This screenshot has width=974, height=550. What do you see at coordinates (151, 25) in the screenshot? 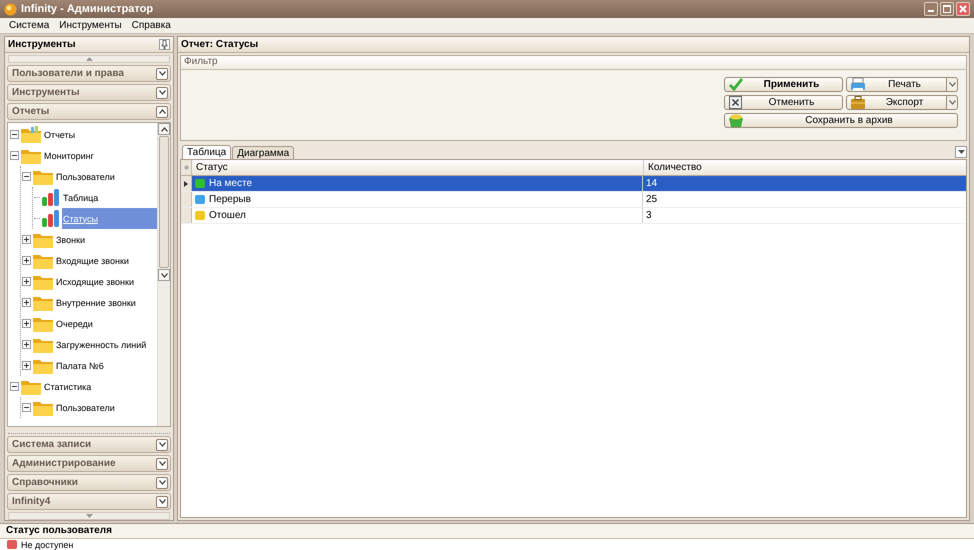
I see `menu-item: Справка` at bounding box center [151, 25].